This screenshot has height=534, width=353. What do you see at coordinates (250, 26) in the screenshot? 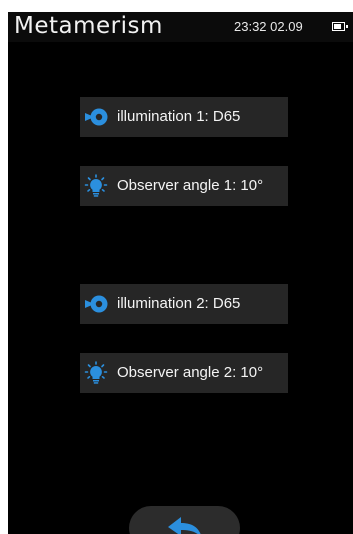
I see `time: 23:32` at bounding box center [250, 26].